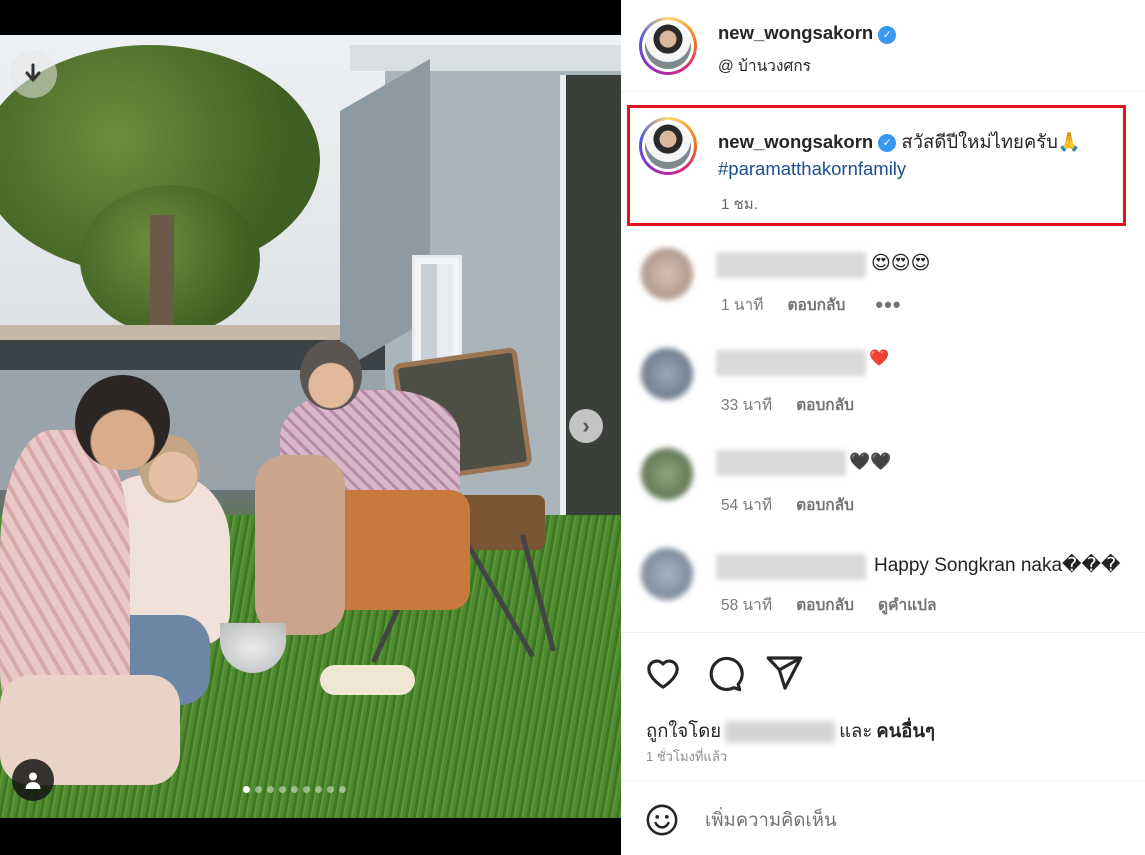 The height and width of the screenshot is (855, 1145). What do you see at coordinates (668, 146) in the screenshot?
I see `caption-author-avatar` at bounding box center [668, 146].